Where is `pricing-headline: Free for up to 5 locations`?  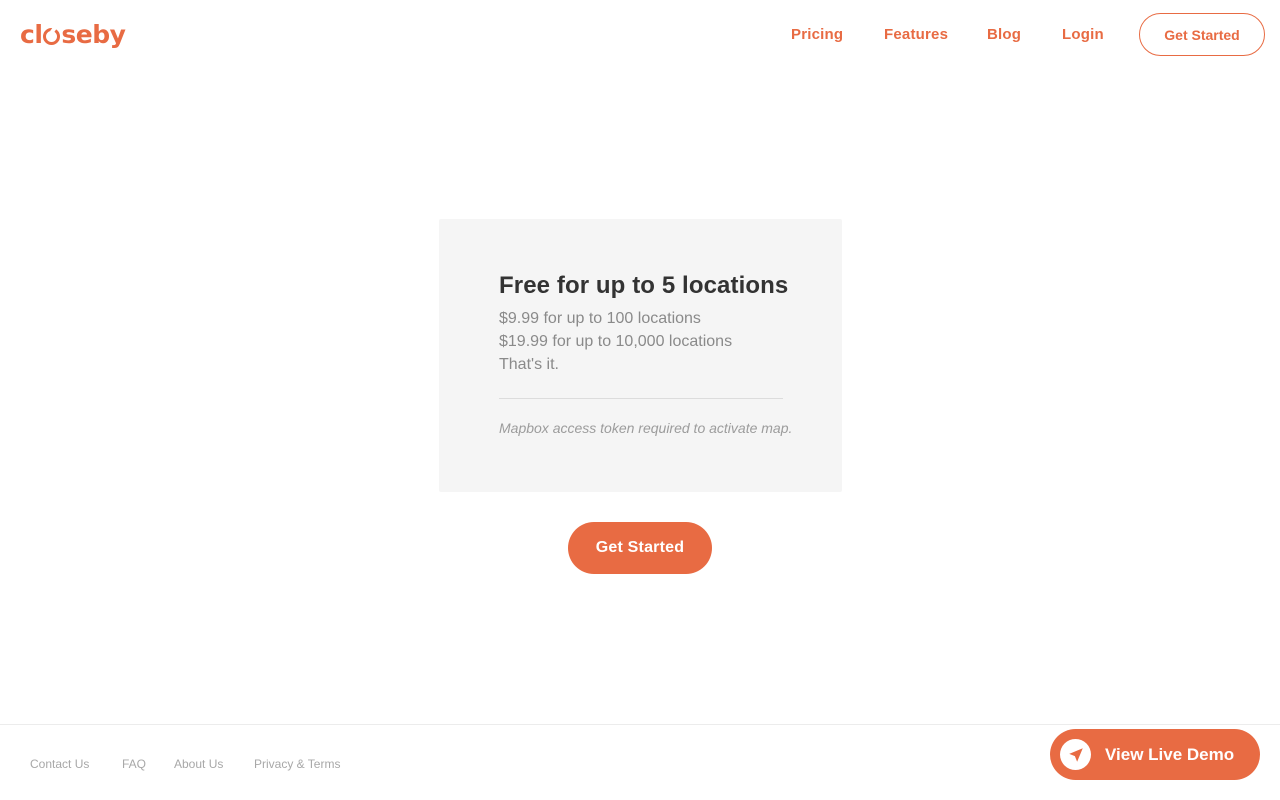
pricing-headline: Free for up to 5 locations is located at coordinates (644, 285).